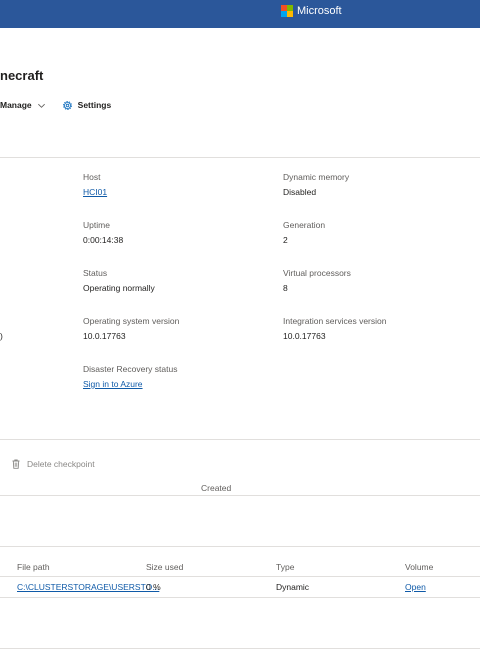 Image resolution: width=480 pixels, height=650 pixels. I want to click on virtual-processors-field: Virtual processors 8, so click(317, 281).